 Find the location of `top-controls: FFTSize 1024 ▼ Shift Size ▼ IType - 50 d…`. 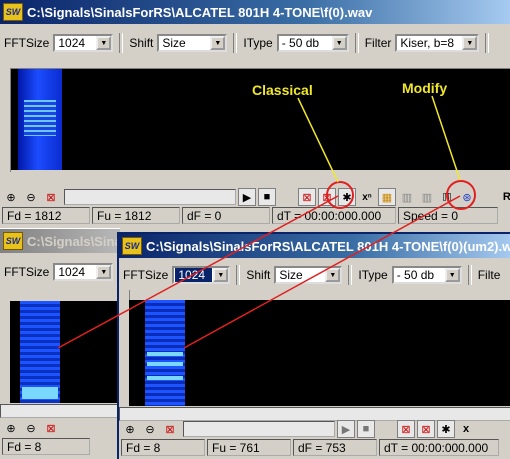

top-controls: FFTSize 1024 ▼ Shift Size ▼ IType - 50 d… is located at coordinates (245, 43).